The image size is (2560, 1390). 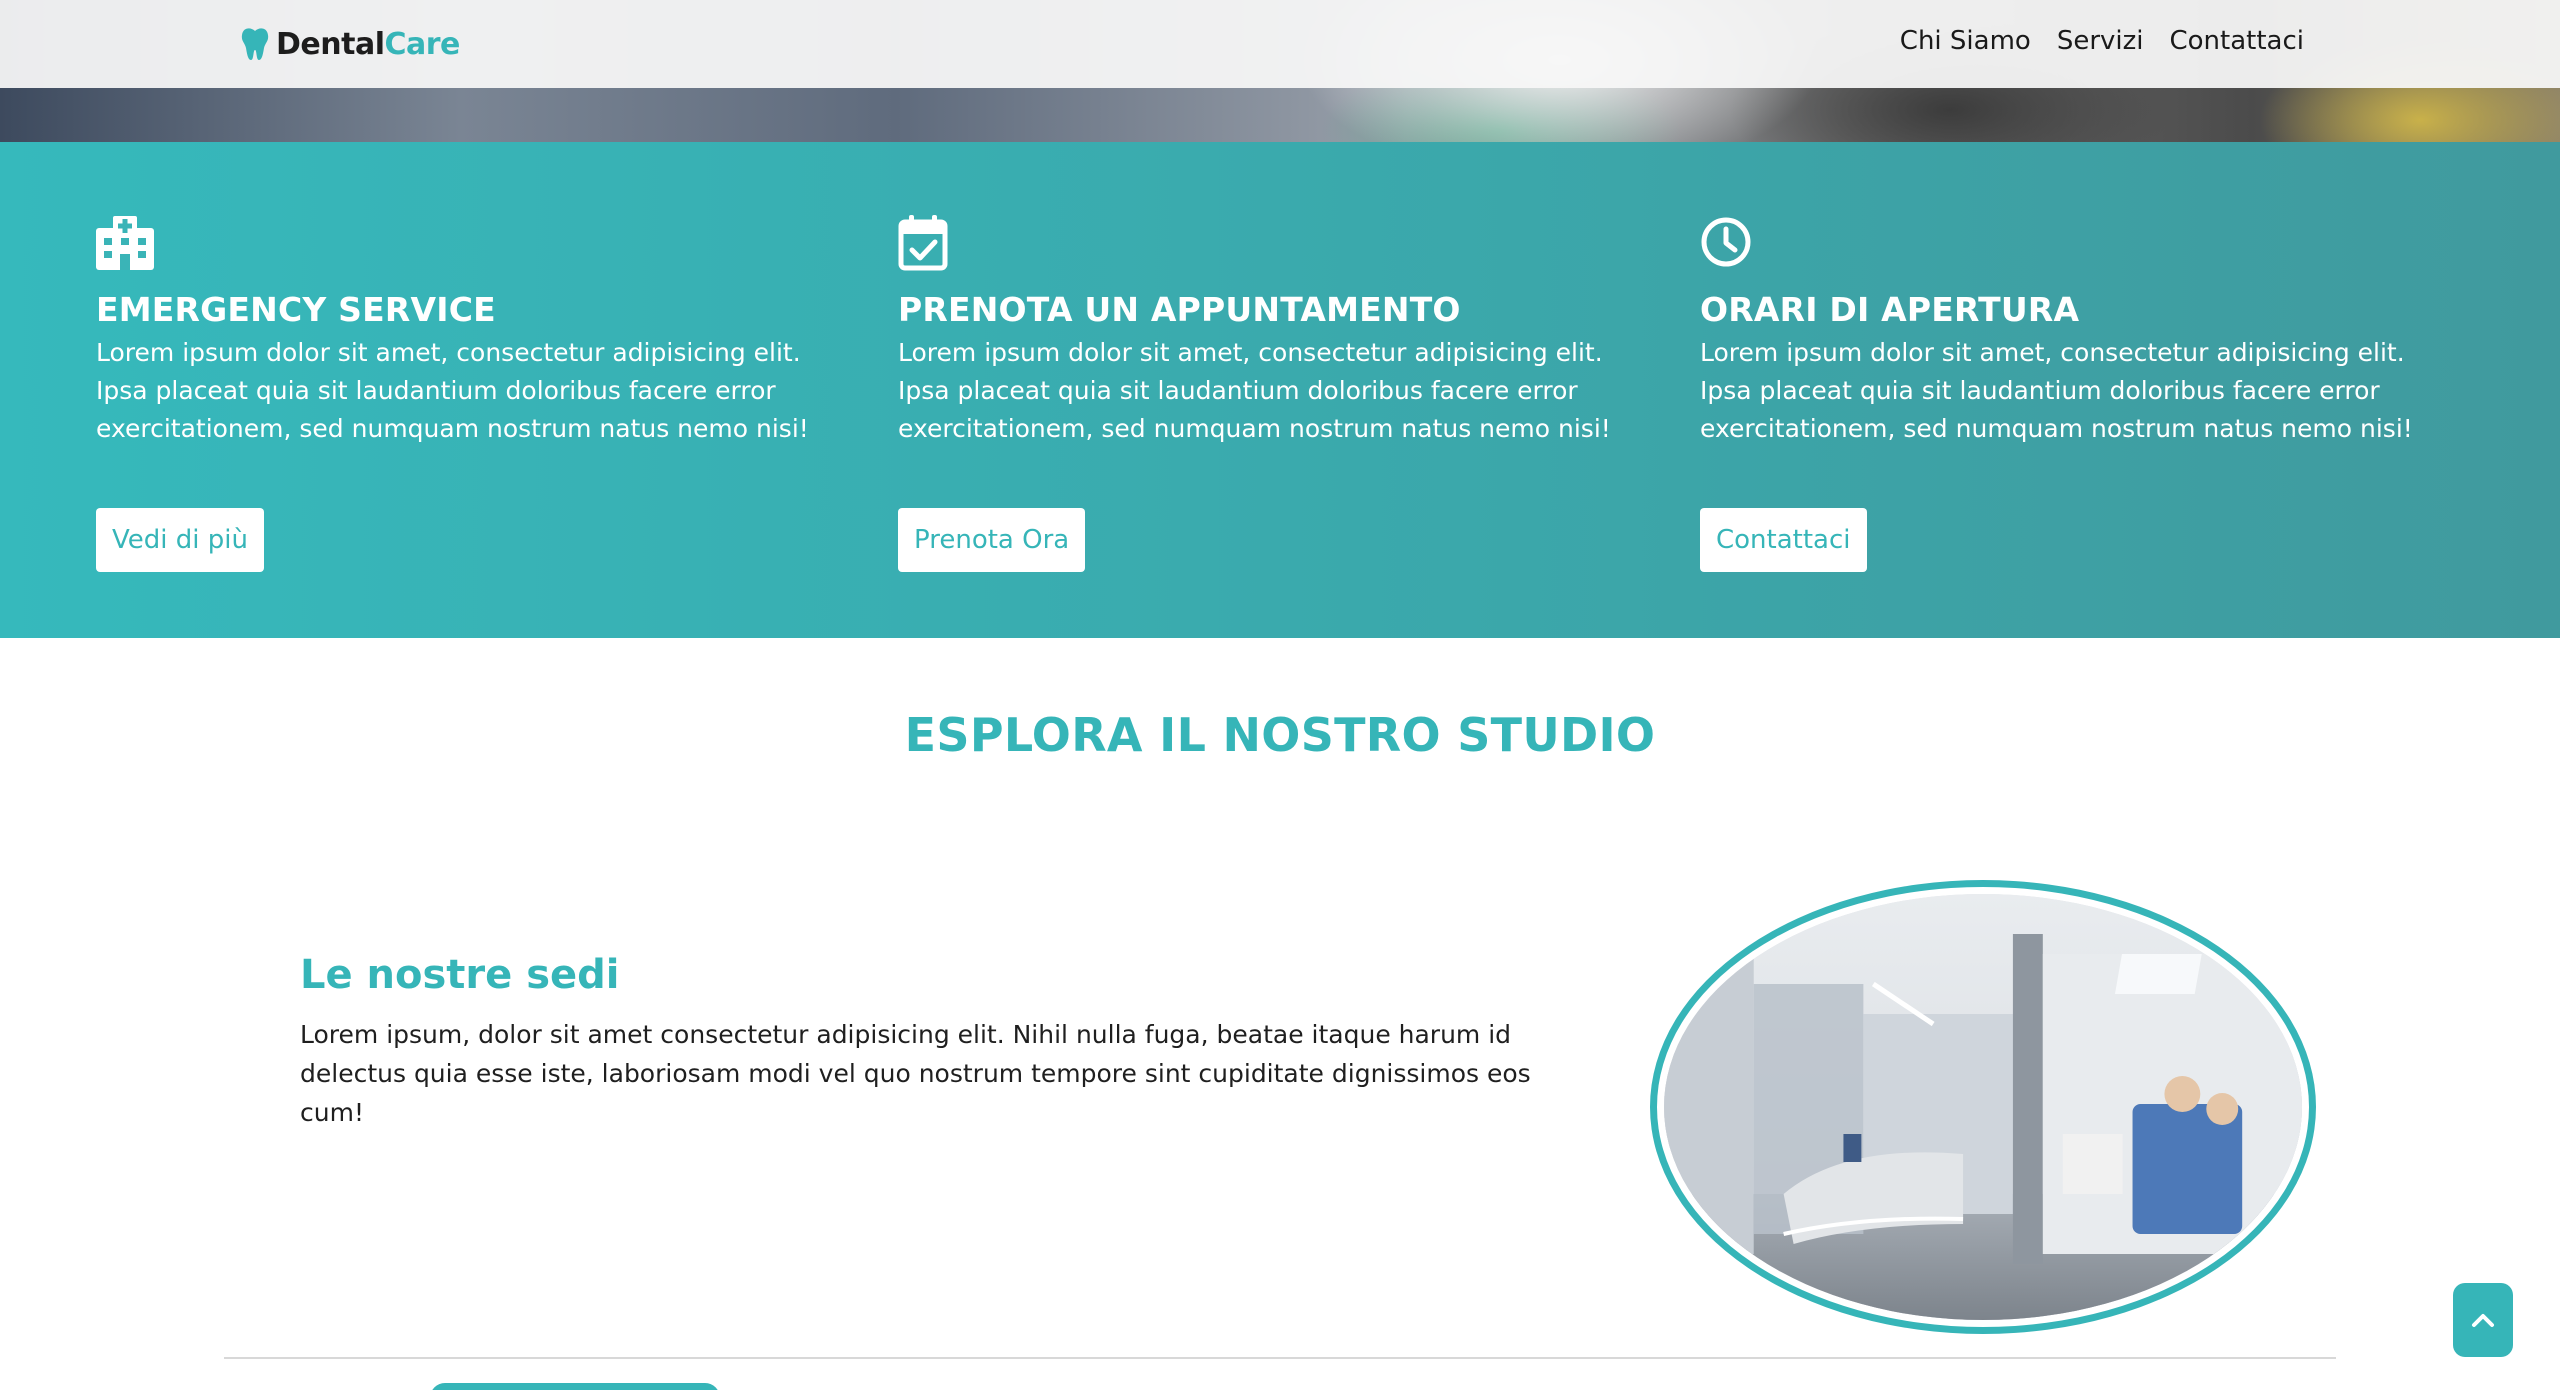 What do you see at coordinates (1890, 309) in the screenshot?
I see `service-title: ORARI DI APERTURA` at bounding box center [1890, 309].